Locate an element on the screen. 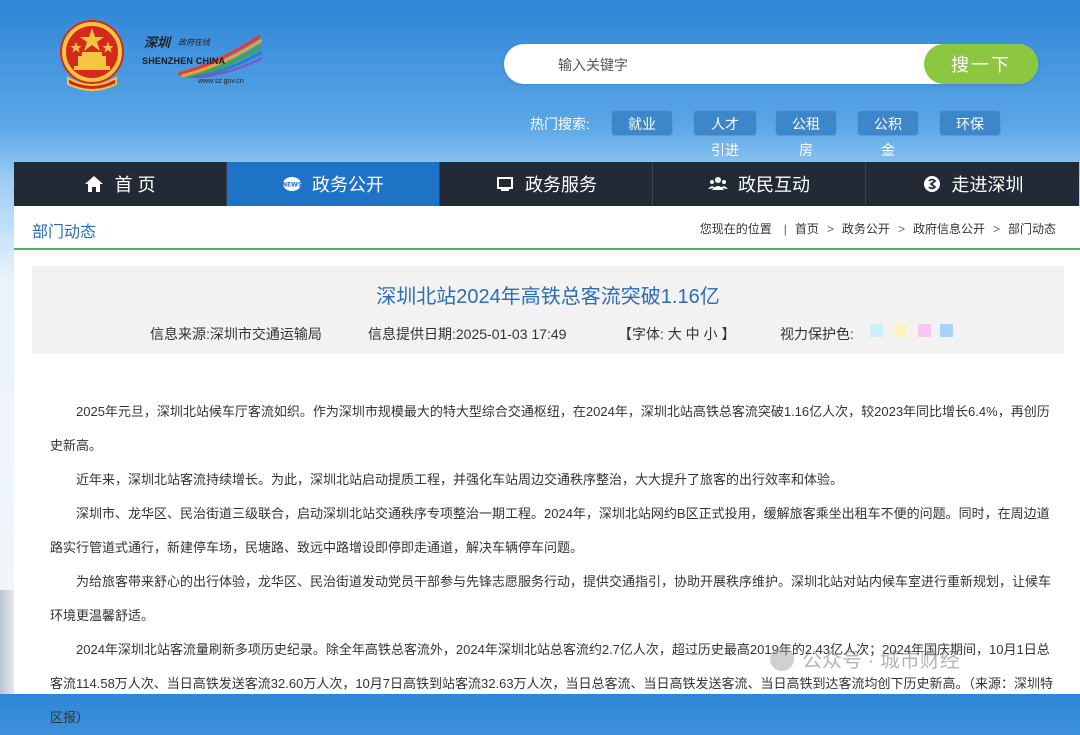 The height and width of the screenshot is (735, 1080). breadcrumb-home: 首页 is located at coordinates (807, 228).